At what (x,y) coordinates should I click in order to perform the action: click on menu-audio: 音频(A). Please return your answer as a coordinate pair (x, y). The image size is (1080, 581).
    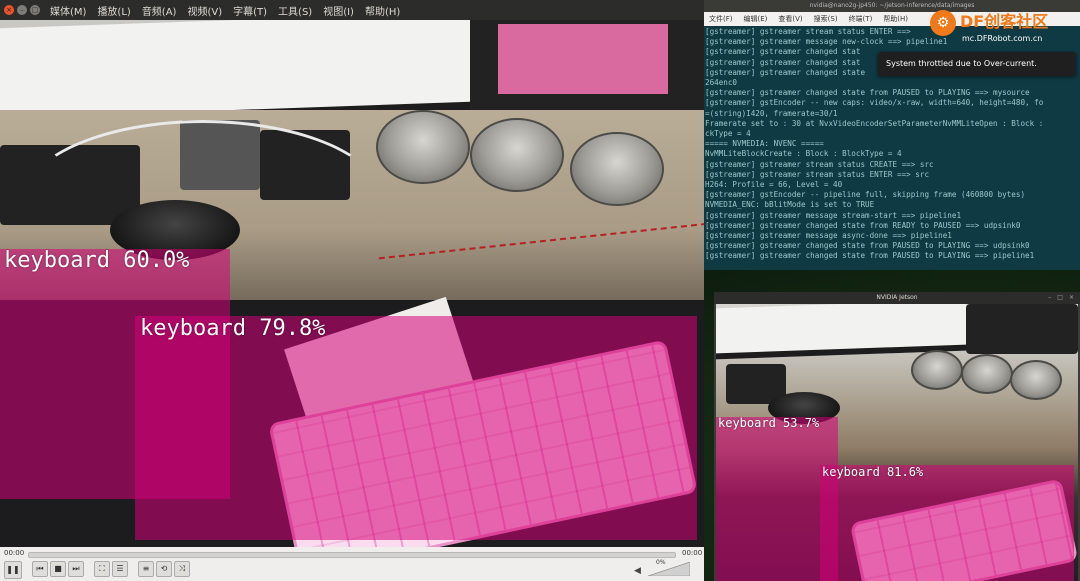
    Looking at the image, I should click on (159, 10).